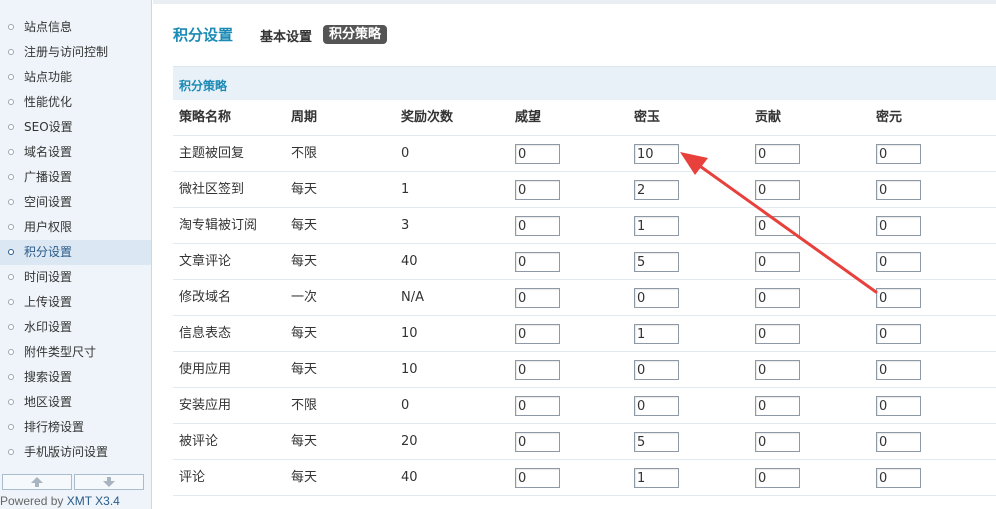 The width and height of the screenshot is (996, 509). Describe the element at coordinates (48, 202) in the screenshot. I see `sidebar-item-label: 空间设置` at that location.